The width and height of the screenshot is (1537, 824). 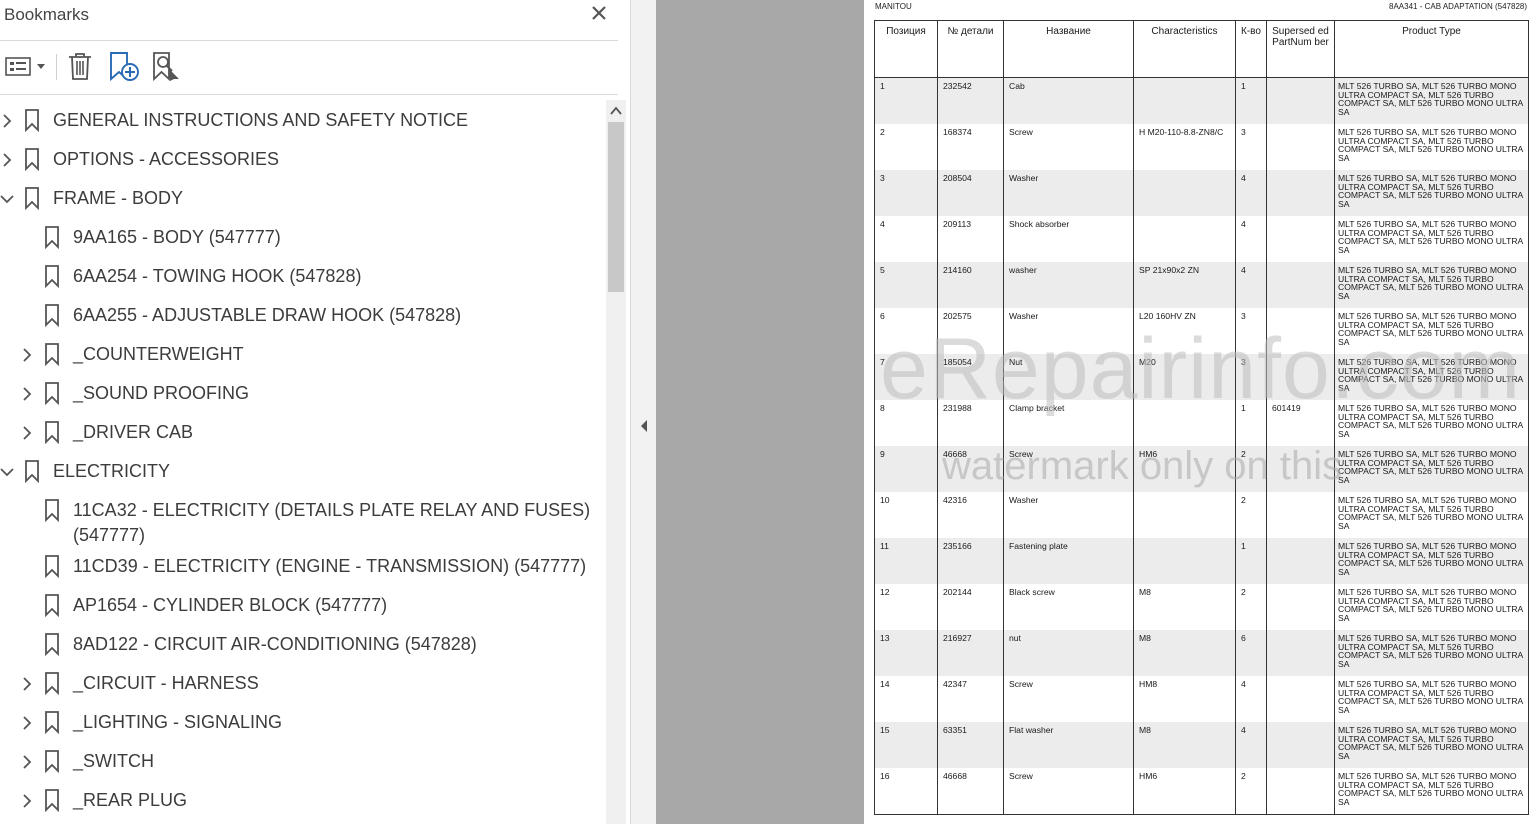 What do you see at coordinates (970, 607) in the screenshot?
I see `table-cell: 202144` at bounding box center [970, 607].